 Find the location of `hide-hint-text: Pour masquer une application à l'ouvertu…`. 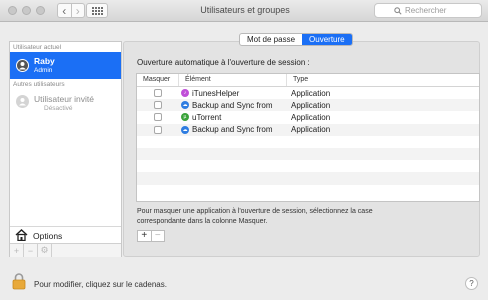

hide-hint-text: Pour masquer une application à l'ouvertu… is located at coordinates (255, 216).